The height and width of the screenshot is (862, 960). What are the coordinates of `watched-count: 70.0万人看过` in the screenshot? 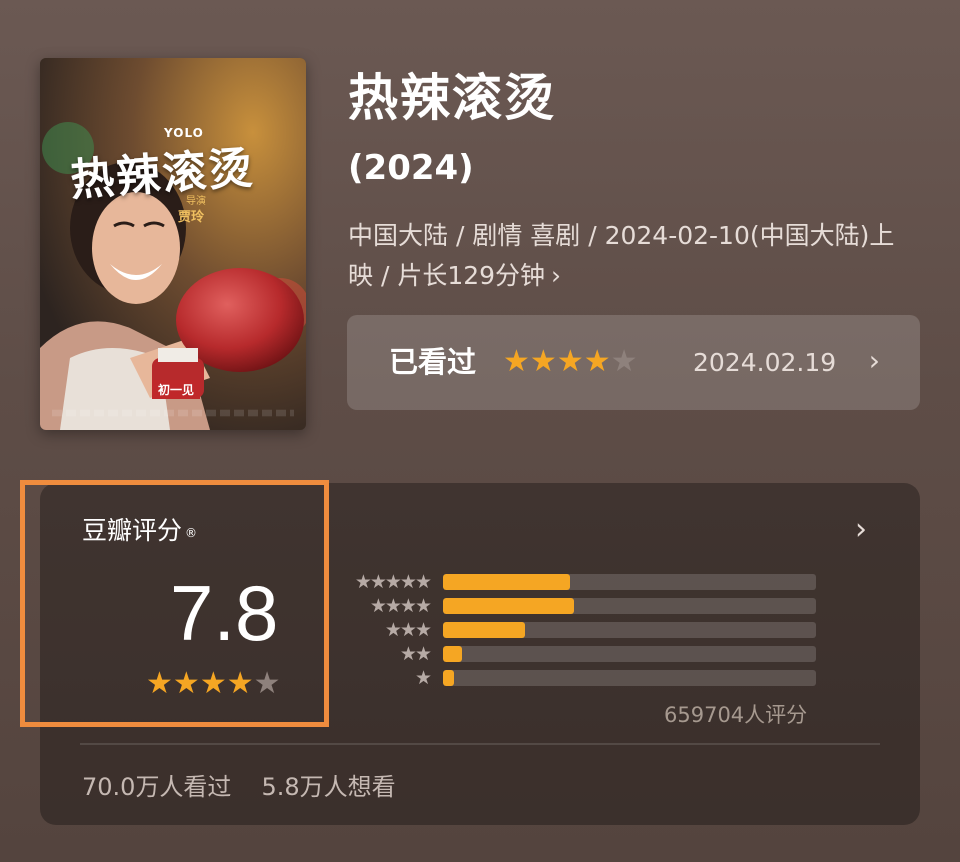 It's located at (156, 787).